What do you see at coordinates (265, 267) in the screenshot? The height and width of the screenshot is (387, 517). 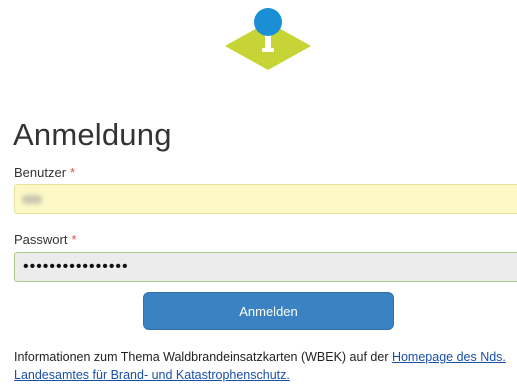 I see `password-field: ••••••••••••••••` at bounding box center [265, 267].